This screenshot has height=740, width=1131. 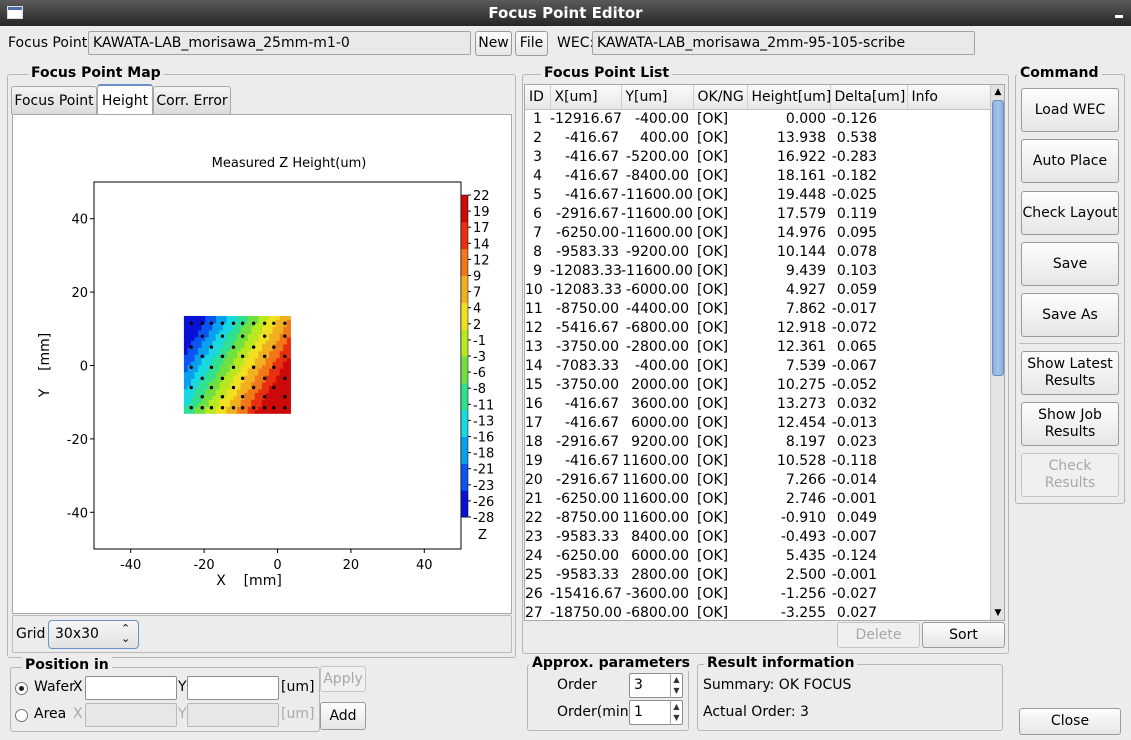 What do you see at coordinates (949, 309) in the screenshot?
I see `table-cell` at bounding box center [949, 309].